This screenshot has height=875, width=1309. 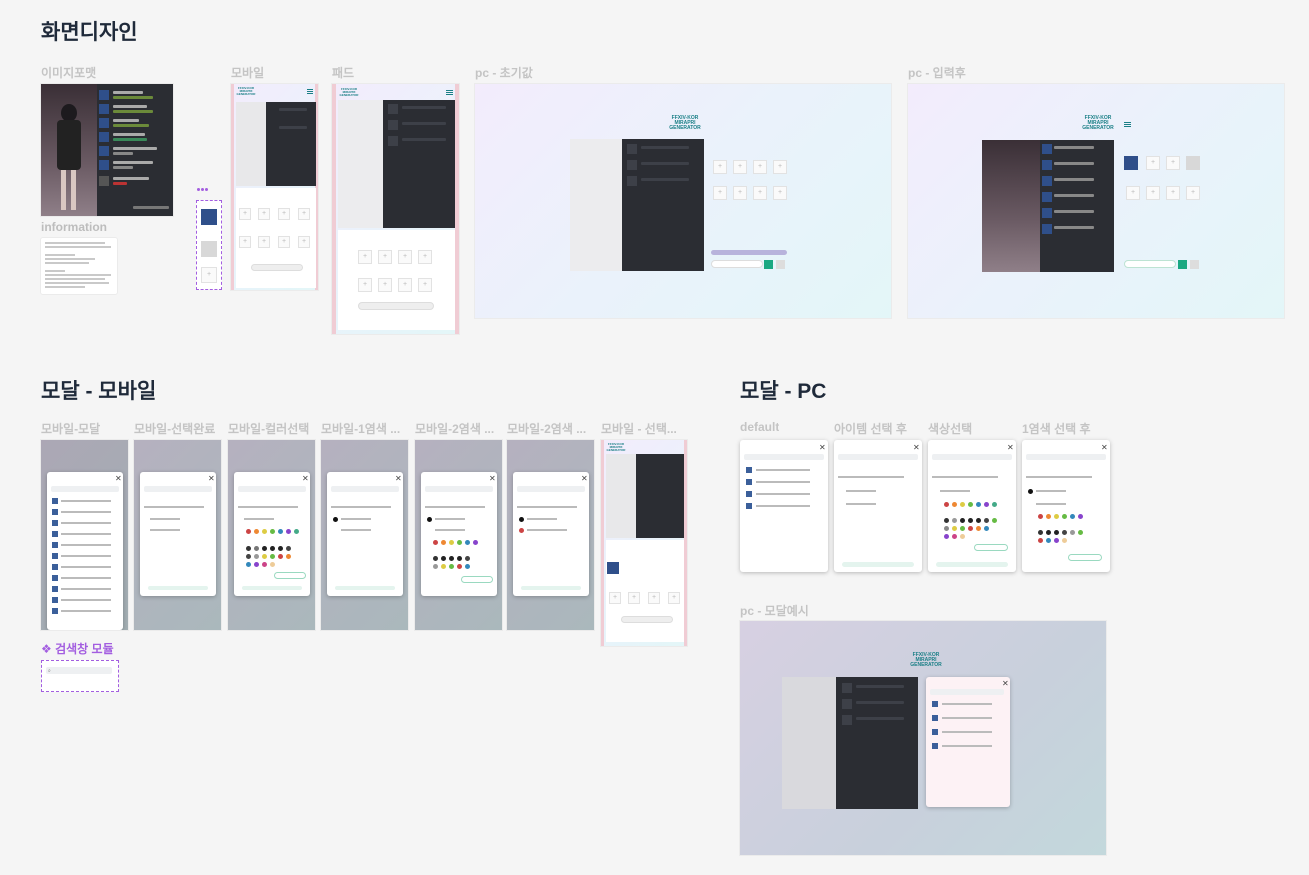 What do you see at coordinates (269, 429) in the screenshot?
I see `frame-label-mobile-color: 모바일-컬러선택` at bounding box center [269, 429].